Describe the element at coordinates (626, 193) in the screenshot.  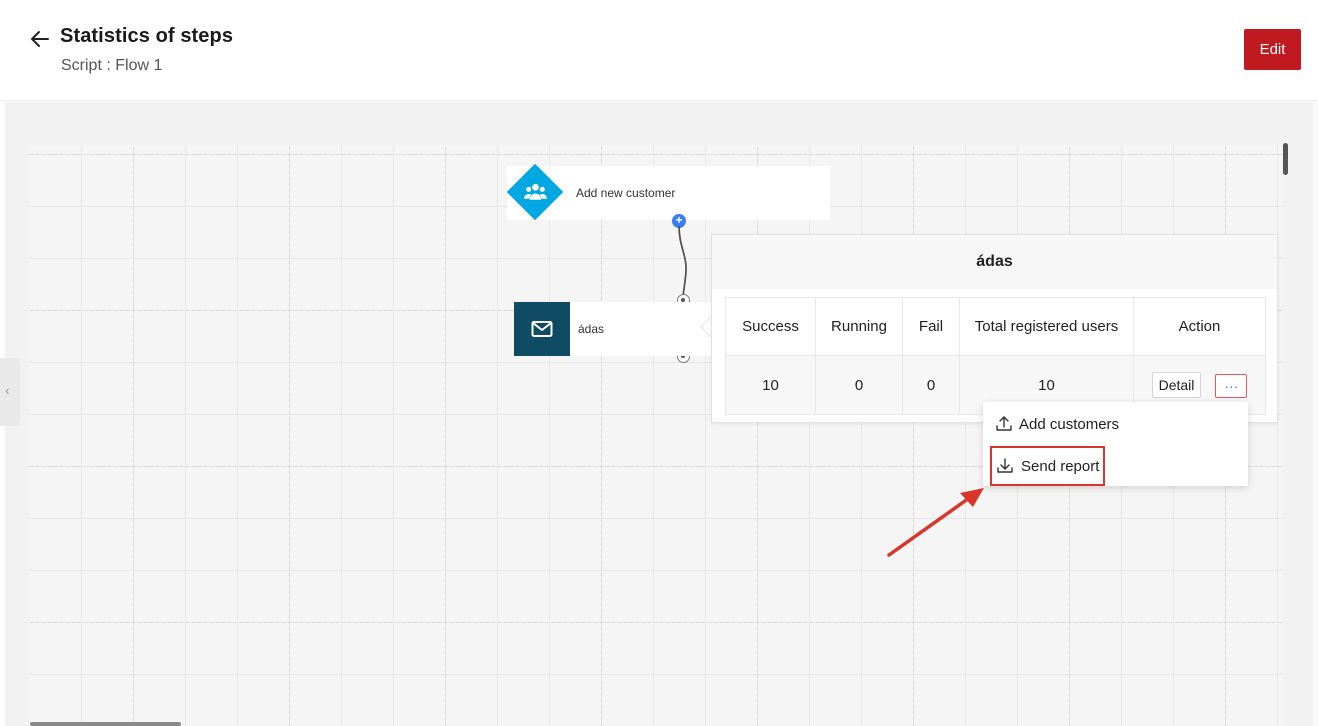
I see `trigger-node-label: Add new customer` at that location.